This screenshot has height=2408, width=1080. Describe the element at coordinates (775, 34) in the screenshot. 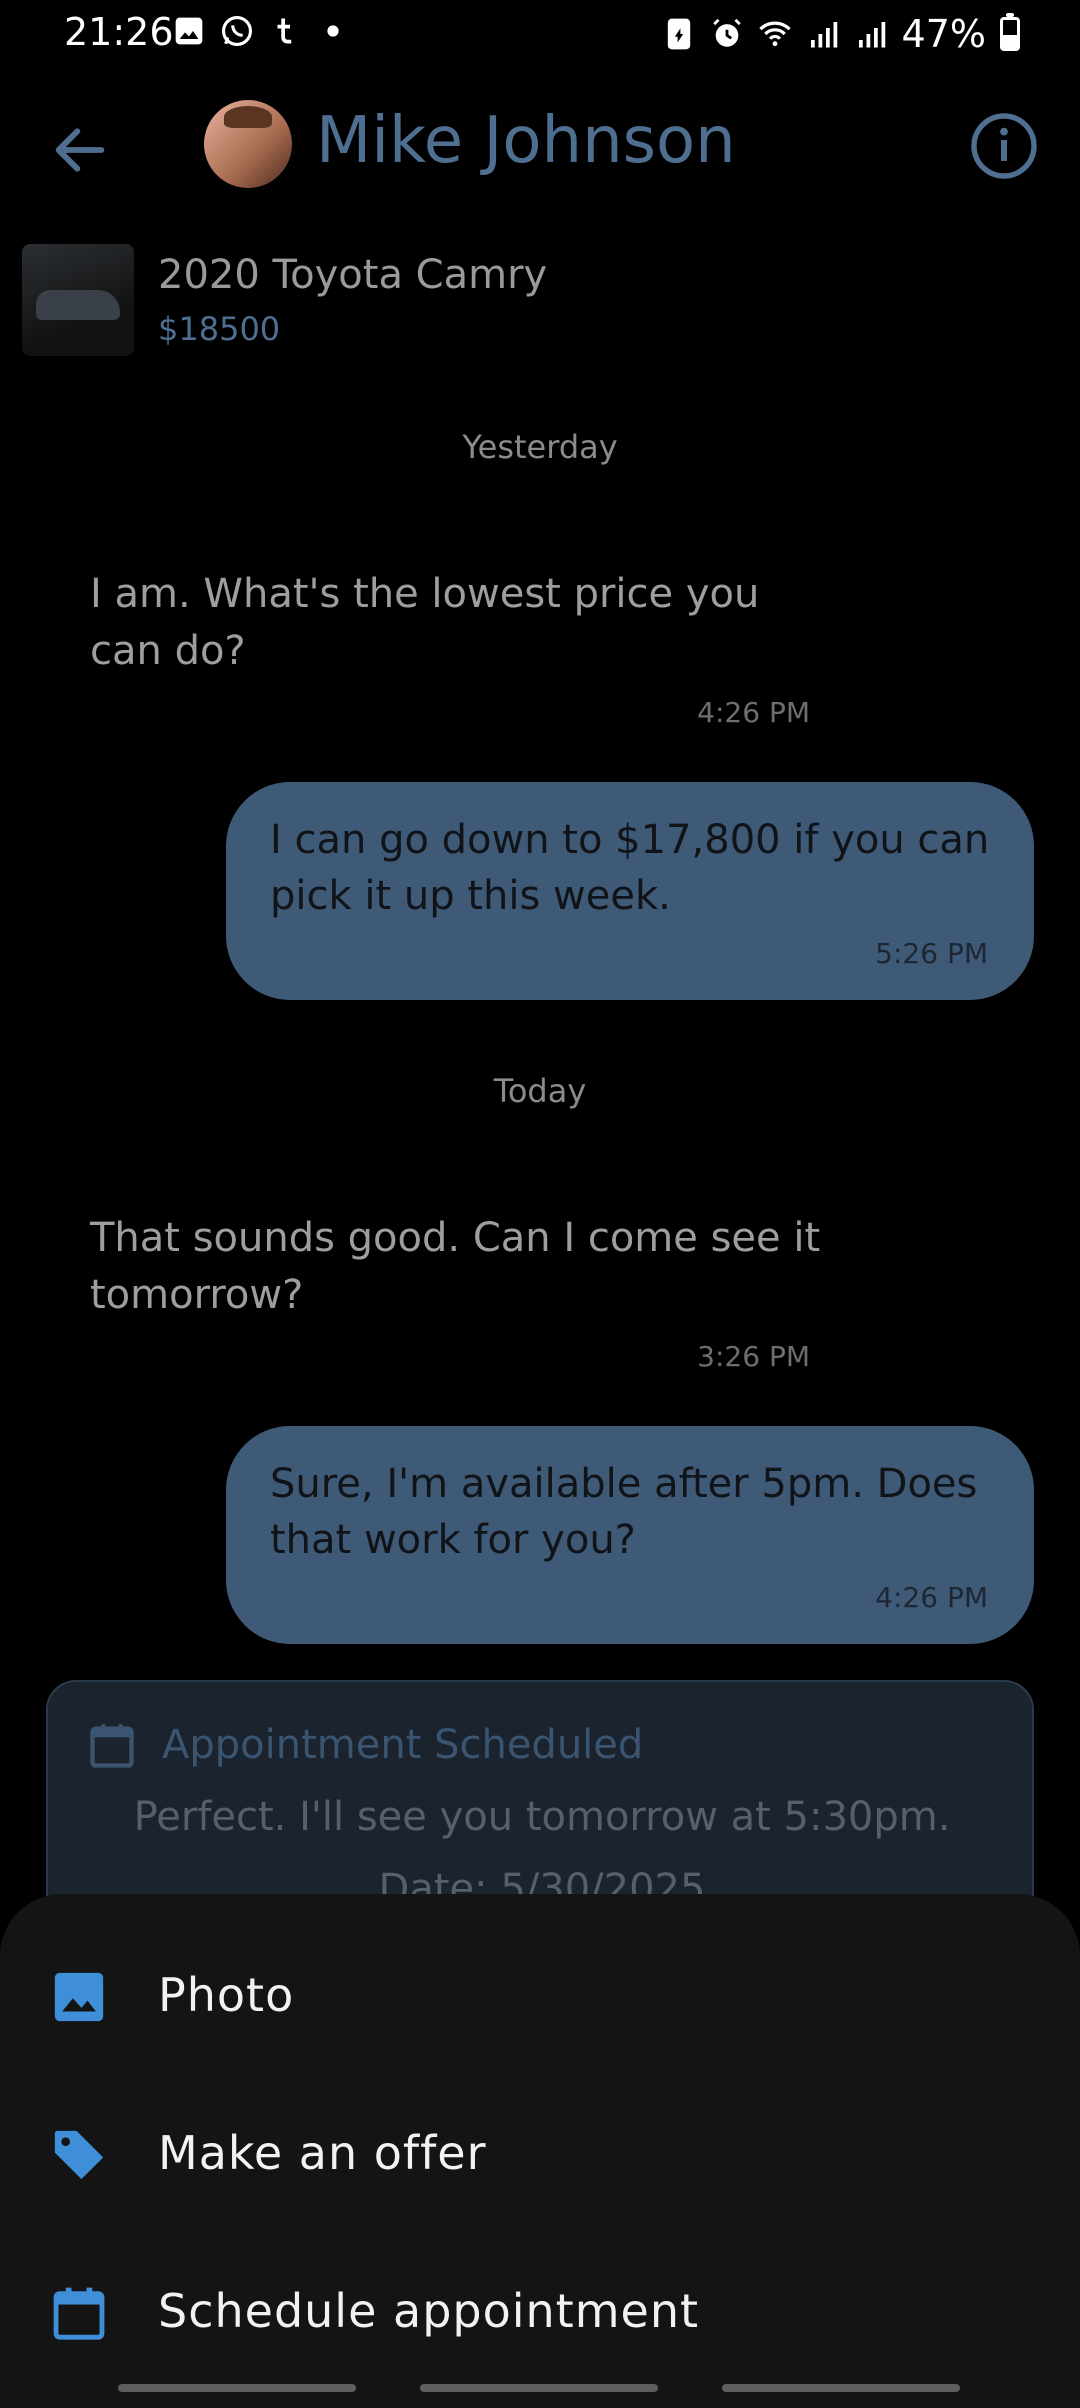

I see `wifi-icon` at that location.